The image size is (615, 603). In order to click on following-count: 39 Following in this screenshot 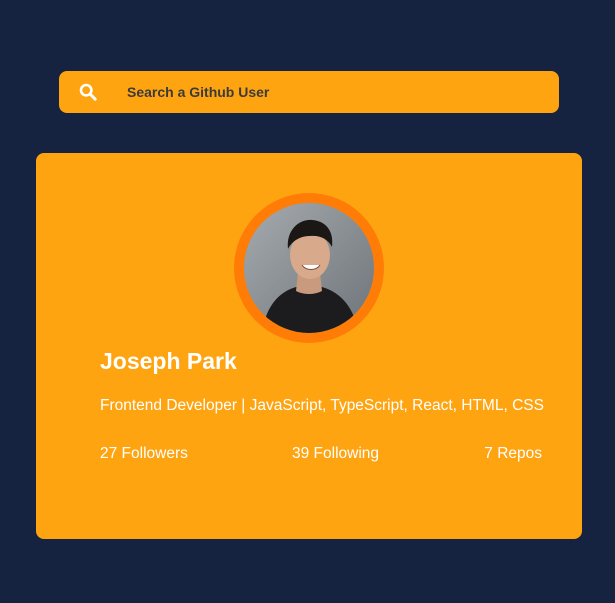, I will do `click(336, 453)`.